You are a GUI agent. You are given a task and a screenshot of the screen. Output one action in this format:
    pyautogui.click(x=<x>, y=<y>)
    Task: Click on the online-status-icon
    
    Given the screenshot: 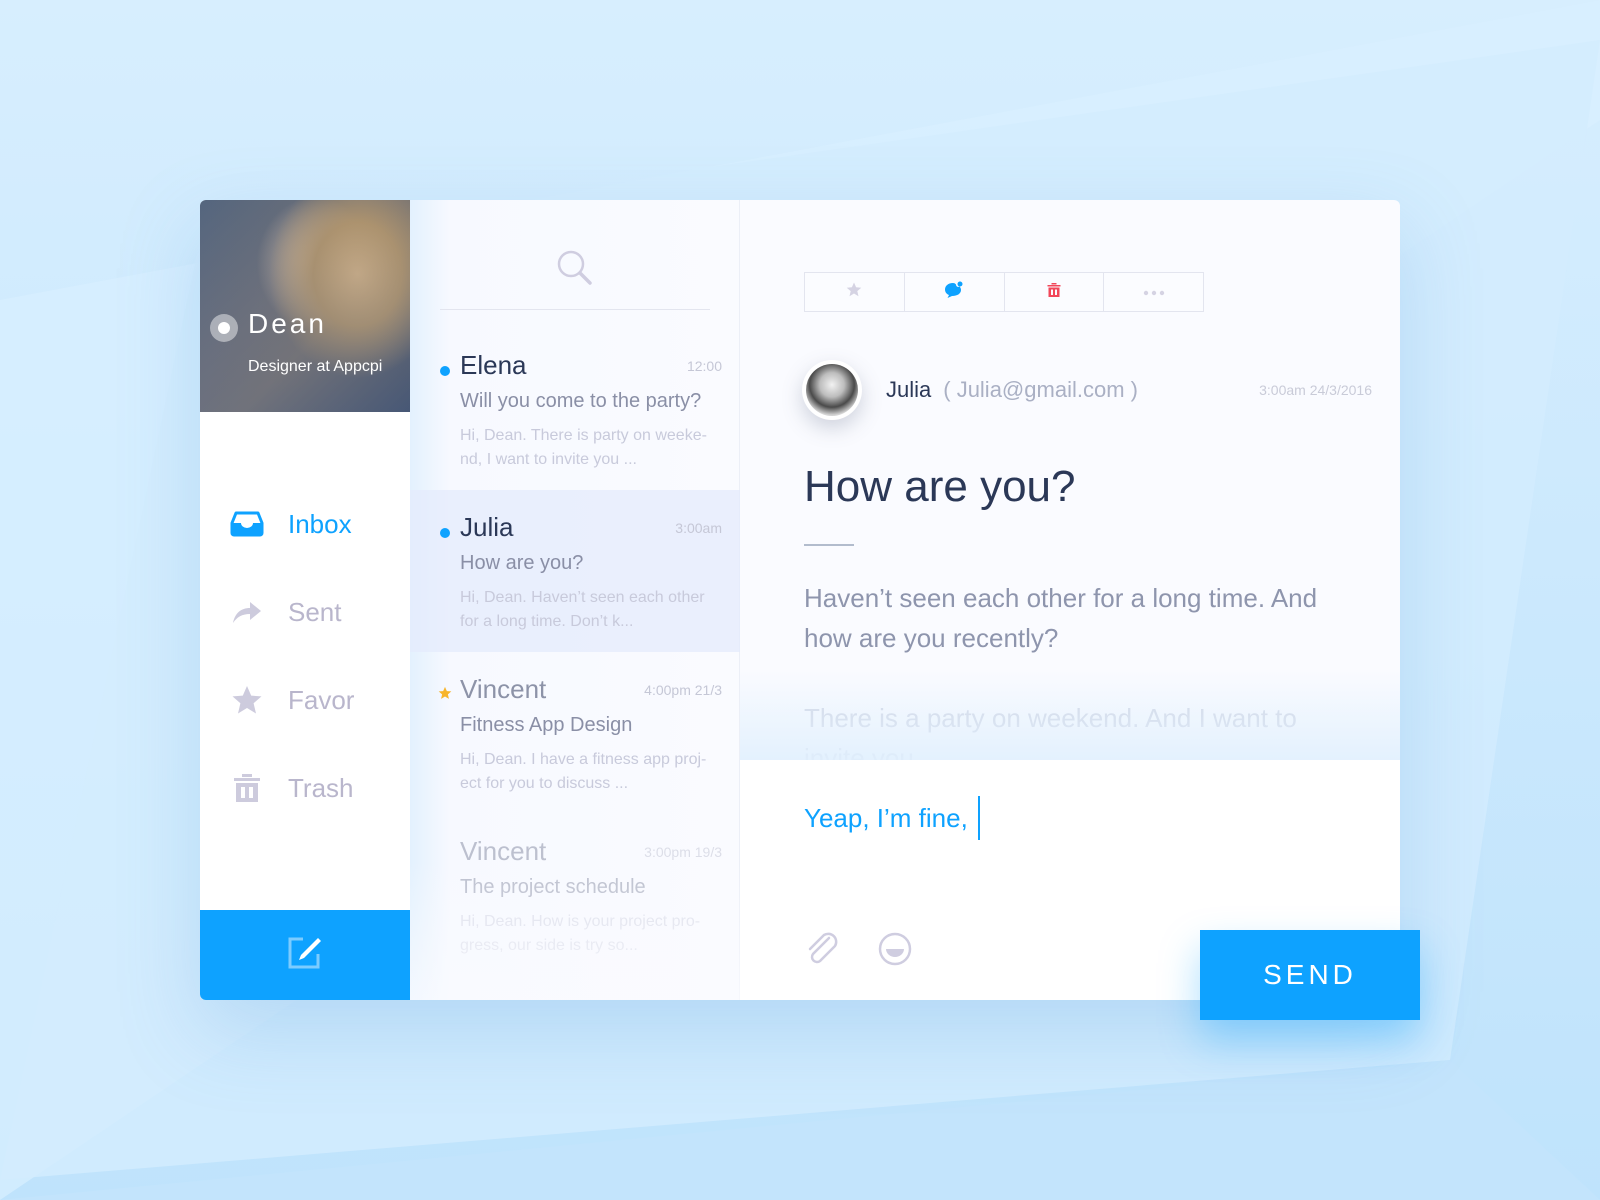 What is the action you would take?
    pyautogui.click(x=224, y=328)
    